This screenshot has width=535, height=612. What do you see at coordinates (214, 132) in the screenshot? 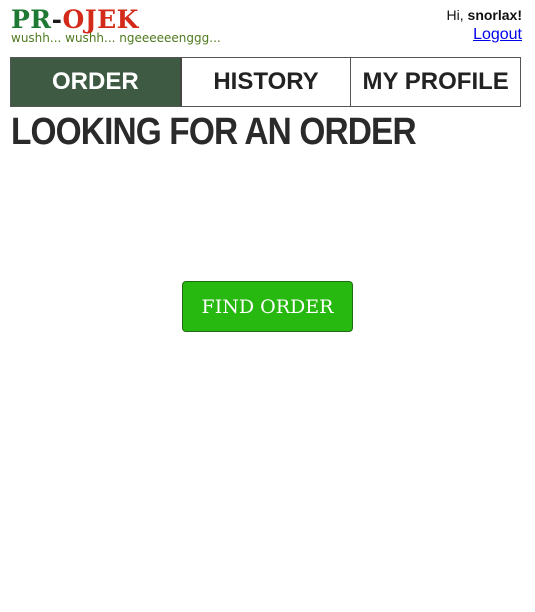
I see `page-title: LOOKING FOR AN ORDER` at bounding box center [214, 132].